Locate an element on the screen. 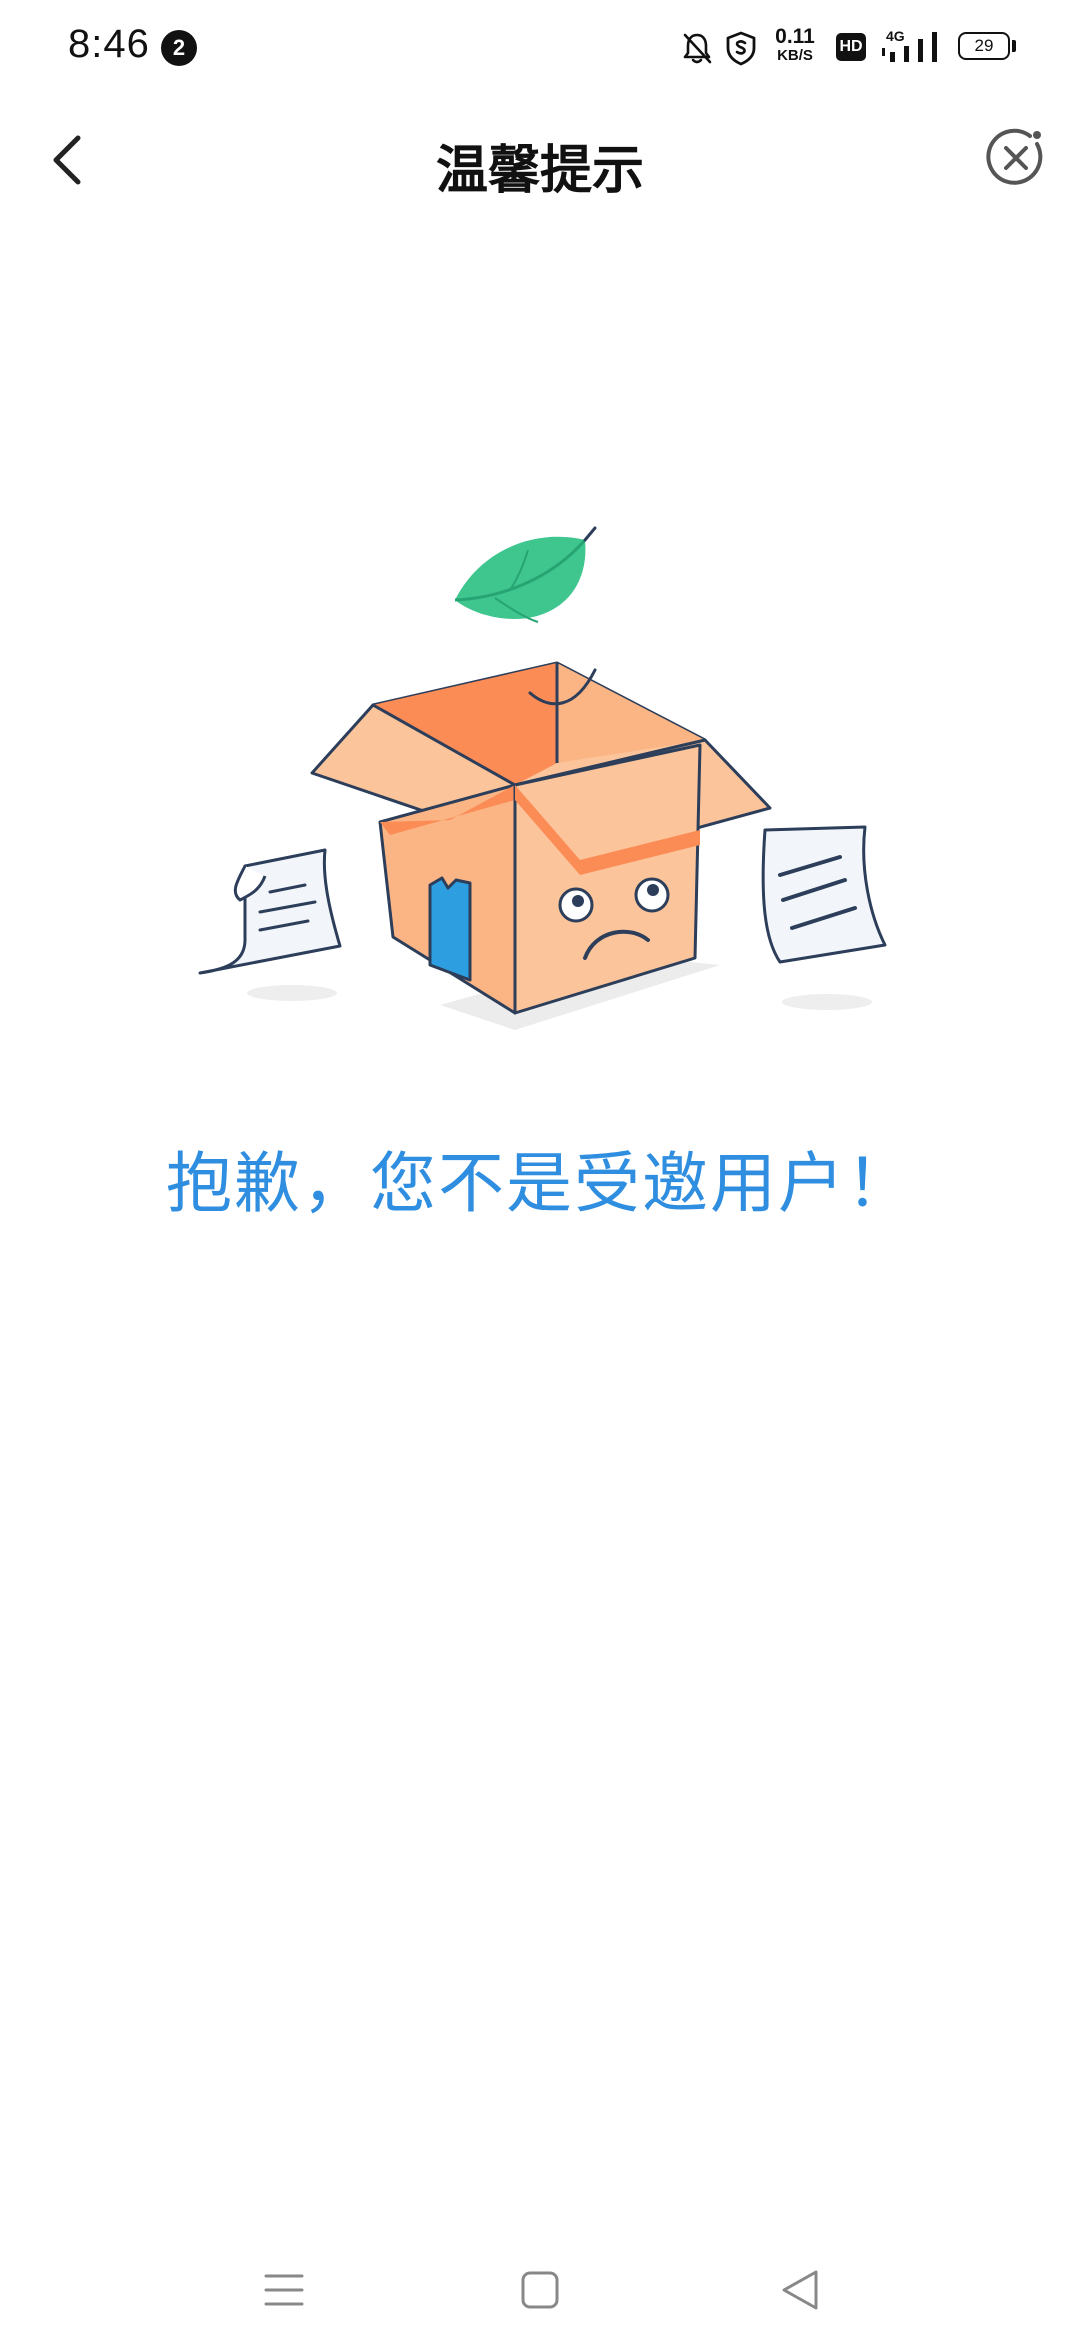 The image size is (1080, 2340). home-square-icon is located at coordinates (540, 2290).